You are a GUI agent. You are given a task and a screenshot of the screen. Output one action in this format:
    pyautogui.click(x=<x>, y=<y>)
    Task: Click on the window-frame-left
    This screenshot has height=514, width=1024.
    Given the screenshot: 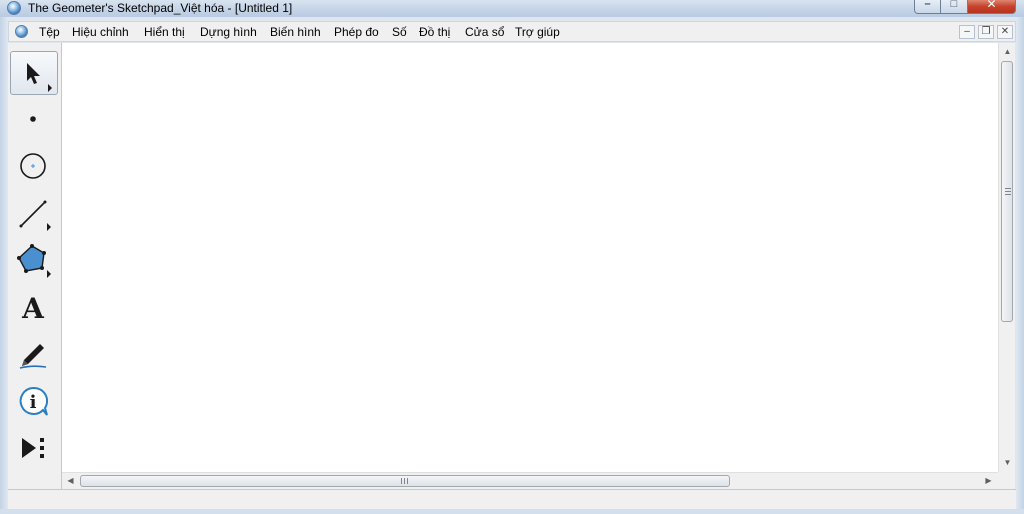 What is the action you would take?
    pyautogui.click(x=4, y=265)
    